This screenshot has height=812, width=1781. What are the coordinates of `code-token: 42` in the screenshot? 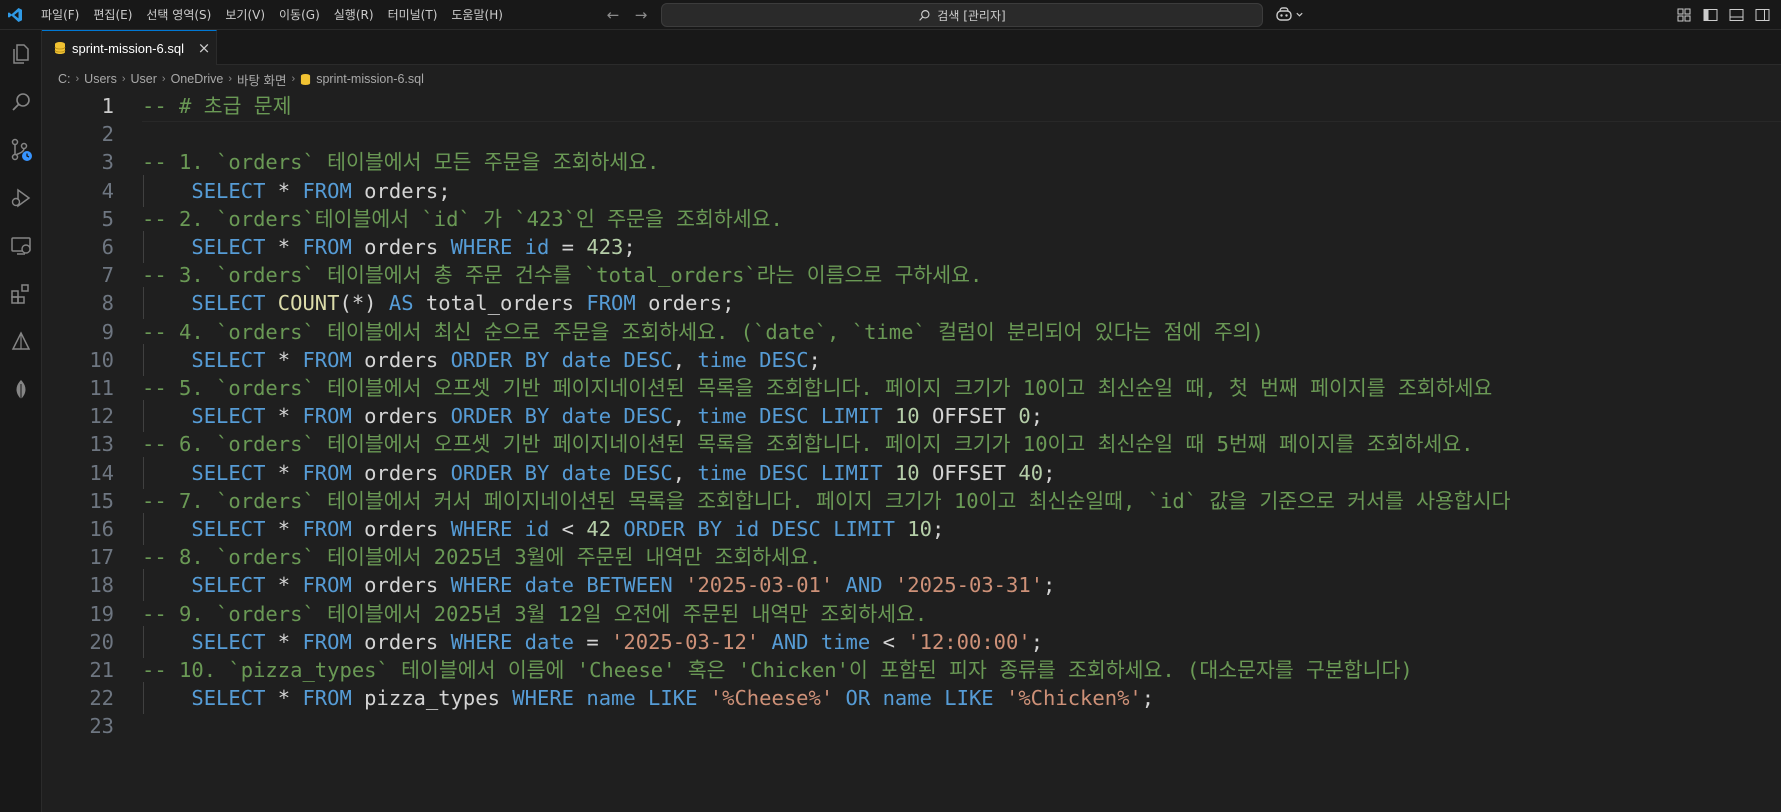 It's located at (599, 529).